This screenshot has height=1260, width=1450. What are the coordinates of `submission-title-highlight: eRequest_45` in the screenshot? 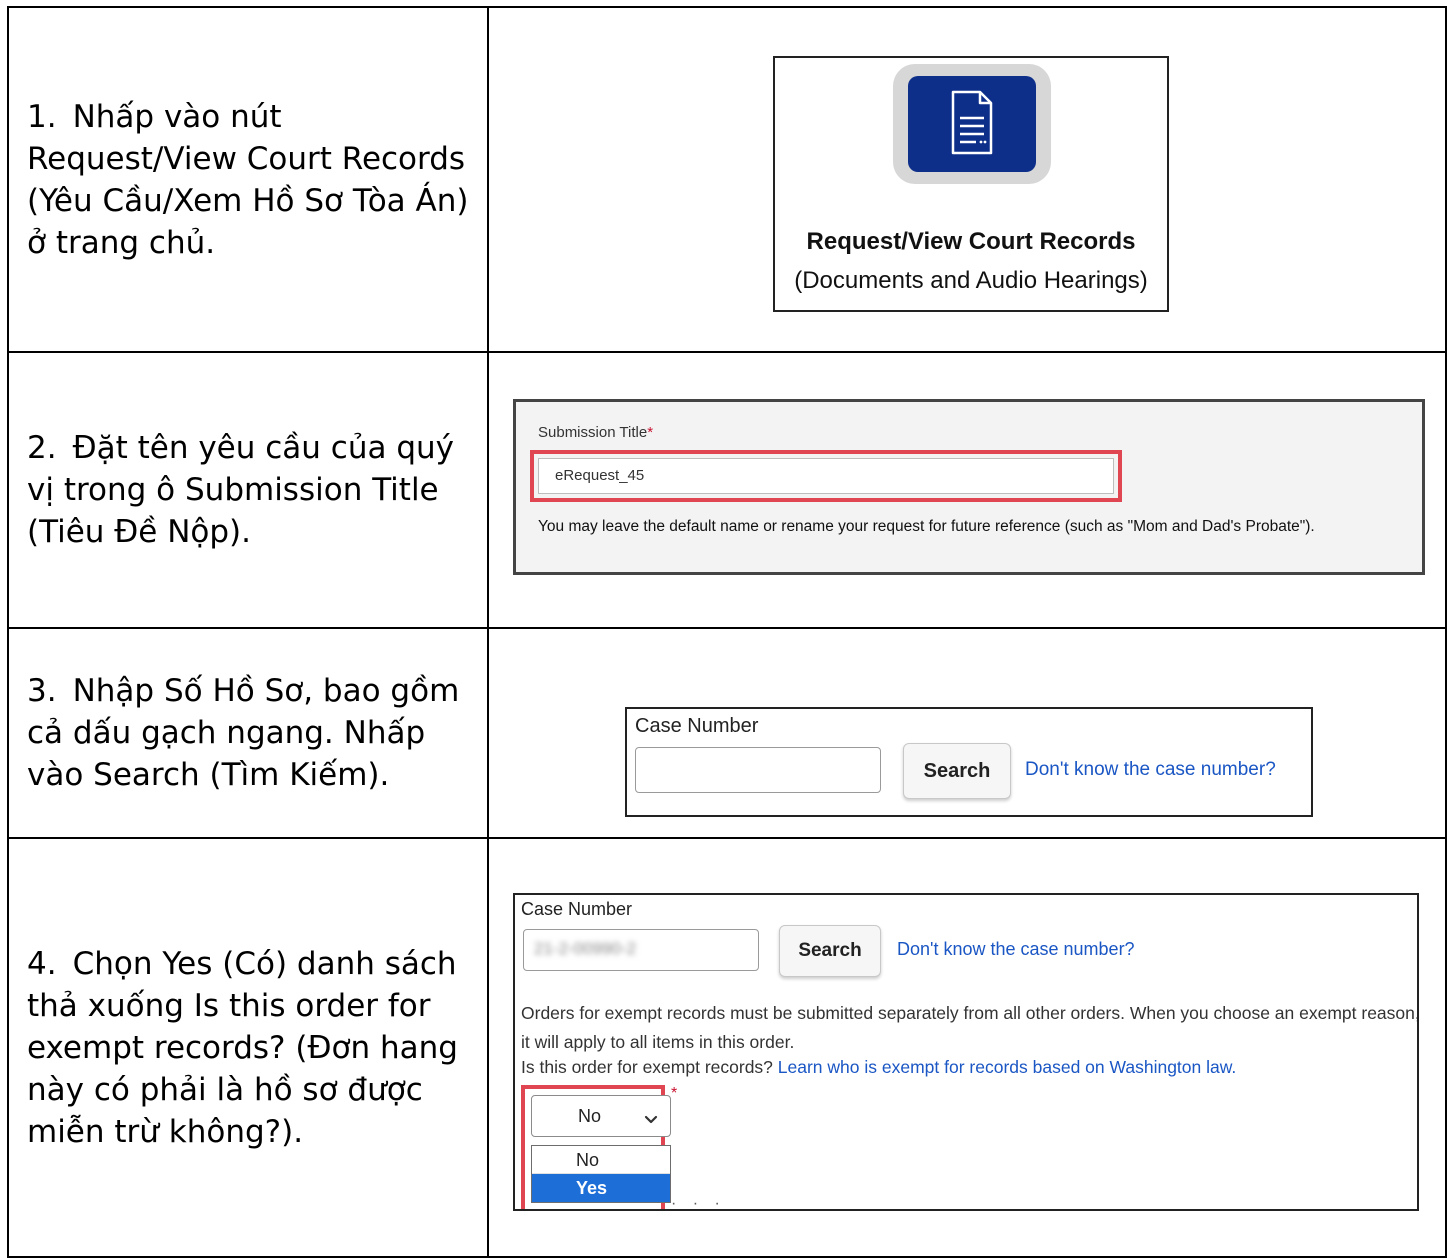 It's located at (826, 476).